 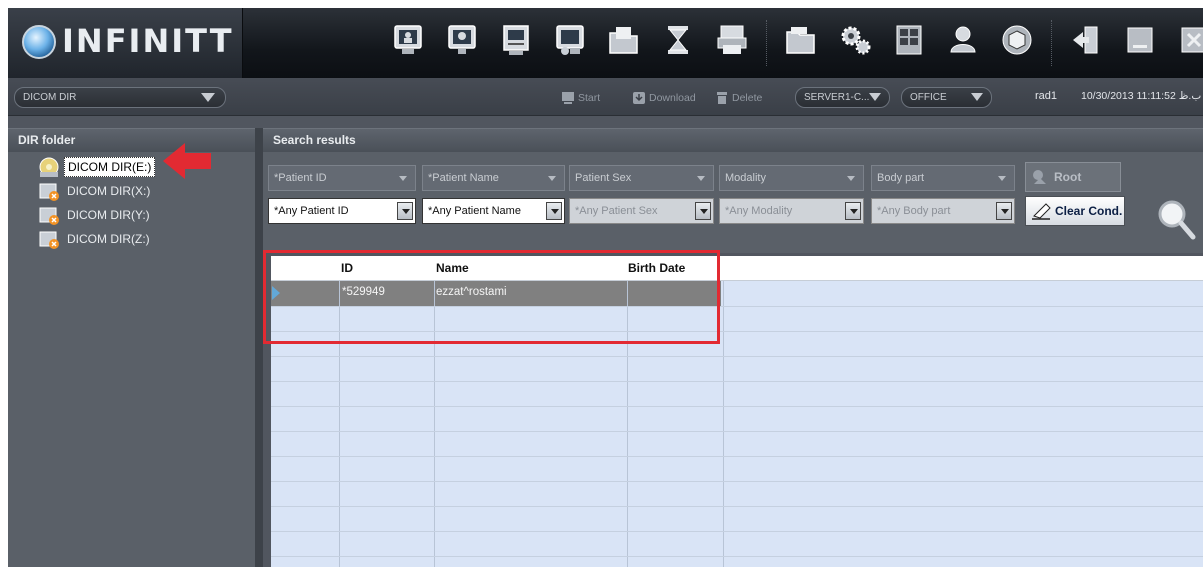 What do you see at coordinates (791, 178) in the screenshot?
I see `modality-filter-label: Modality` at bounding box center [791, 178].